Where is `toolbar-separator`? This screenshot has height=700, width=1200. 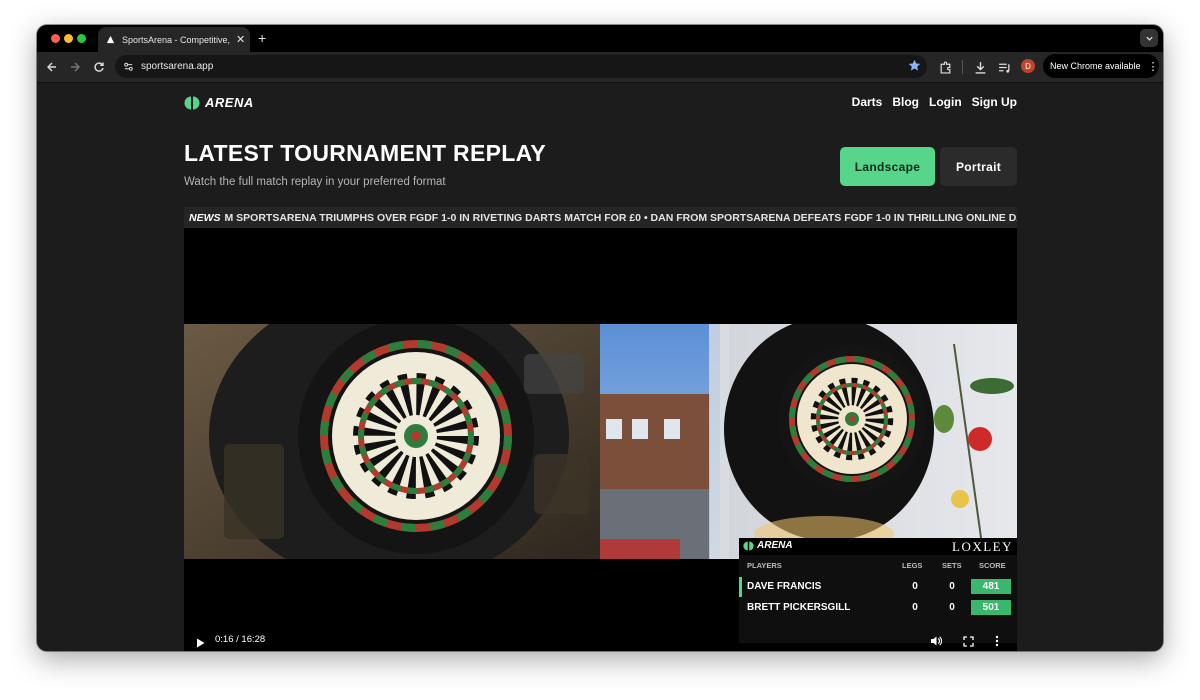 toolbar-separator is located at coordinates (962, 67).